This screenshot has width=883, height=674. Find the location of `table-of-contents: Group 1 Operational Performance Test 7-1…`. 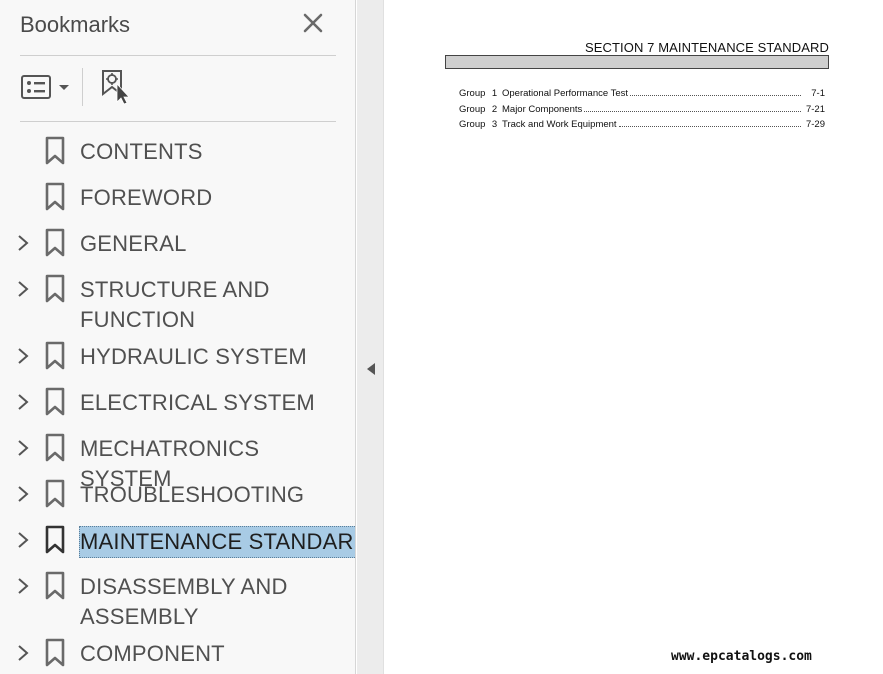

table-of-contents: Group 1 Operational Performance Test 7-1… is located at coordinates (642, 109).